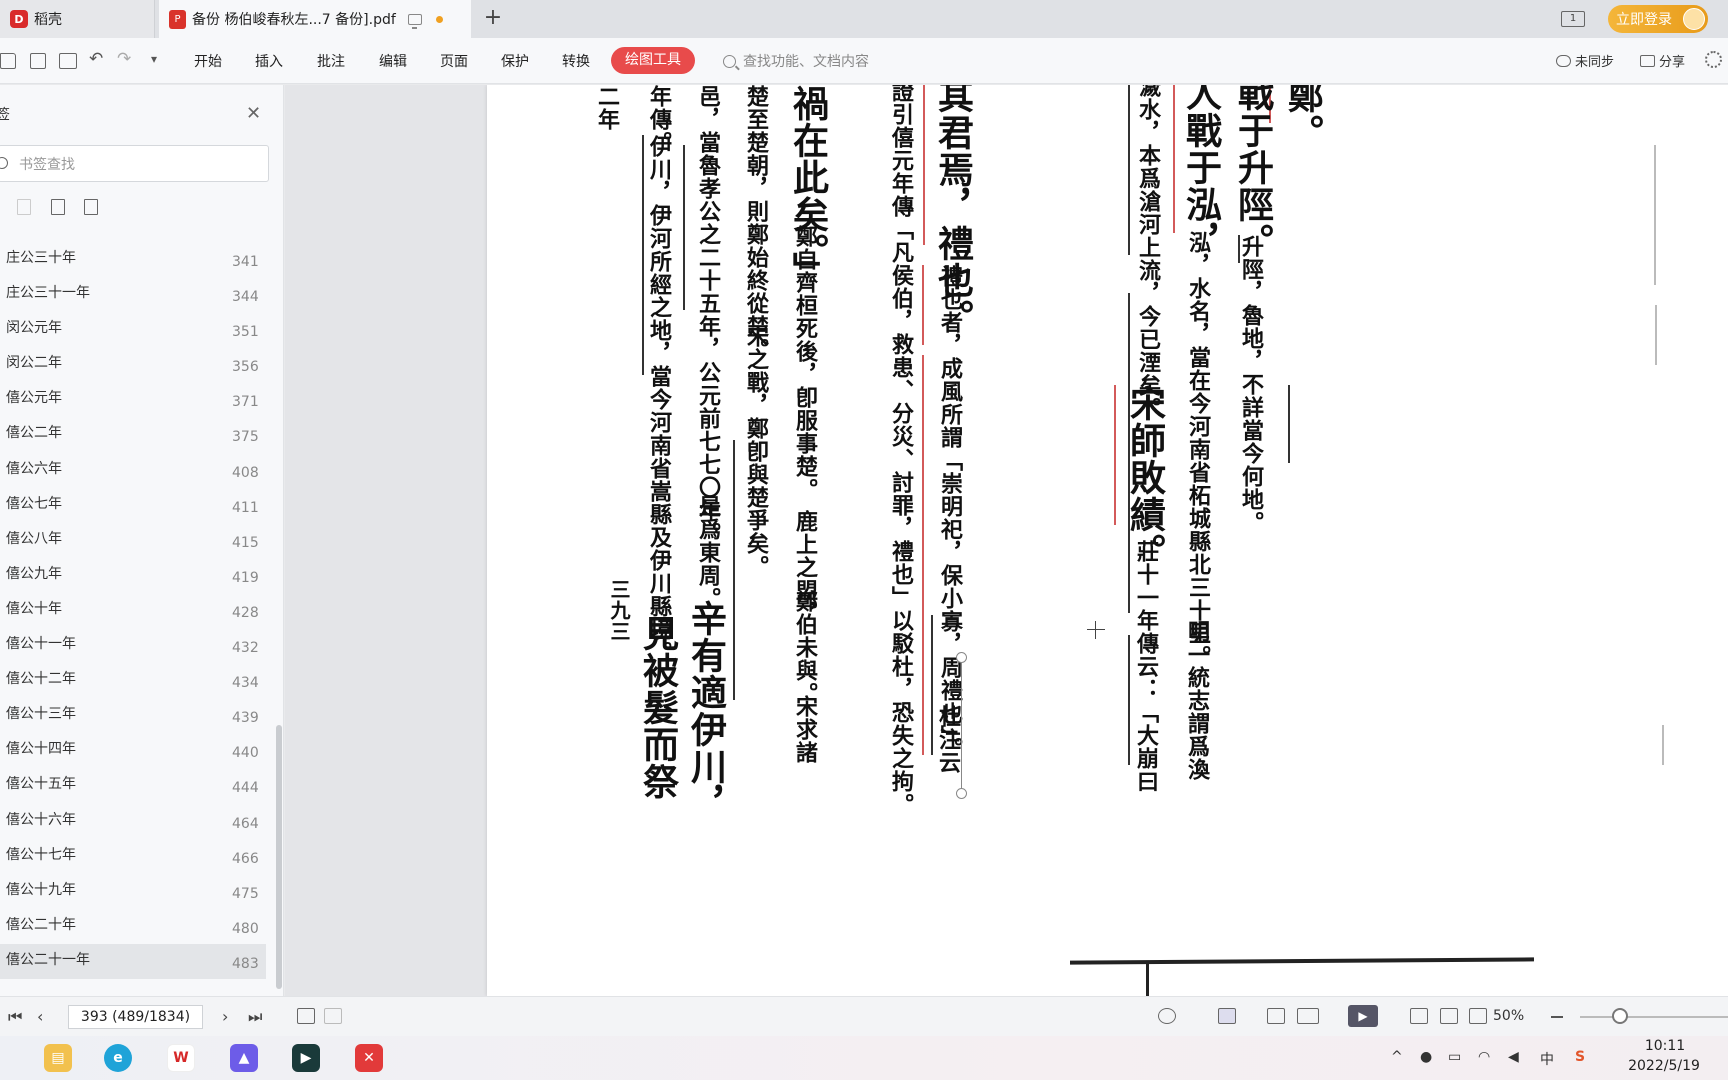  What do you see at coordinates (15, 1017) in the screenshot?
I see `first-page-icon: ⏮` at bounding box center [15, 1017].